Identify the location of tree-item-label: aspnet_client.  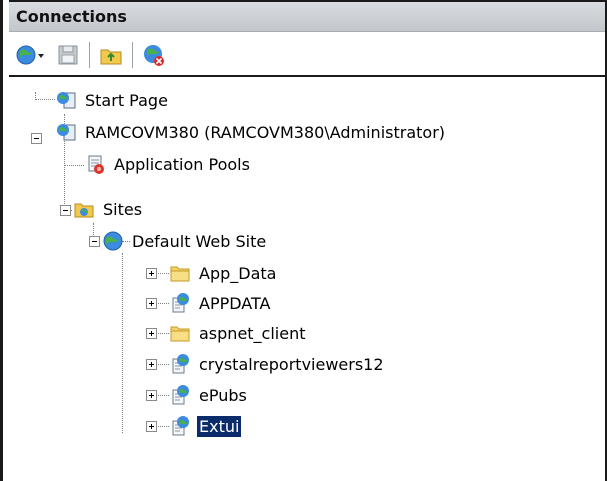
(252, 333).